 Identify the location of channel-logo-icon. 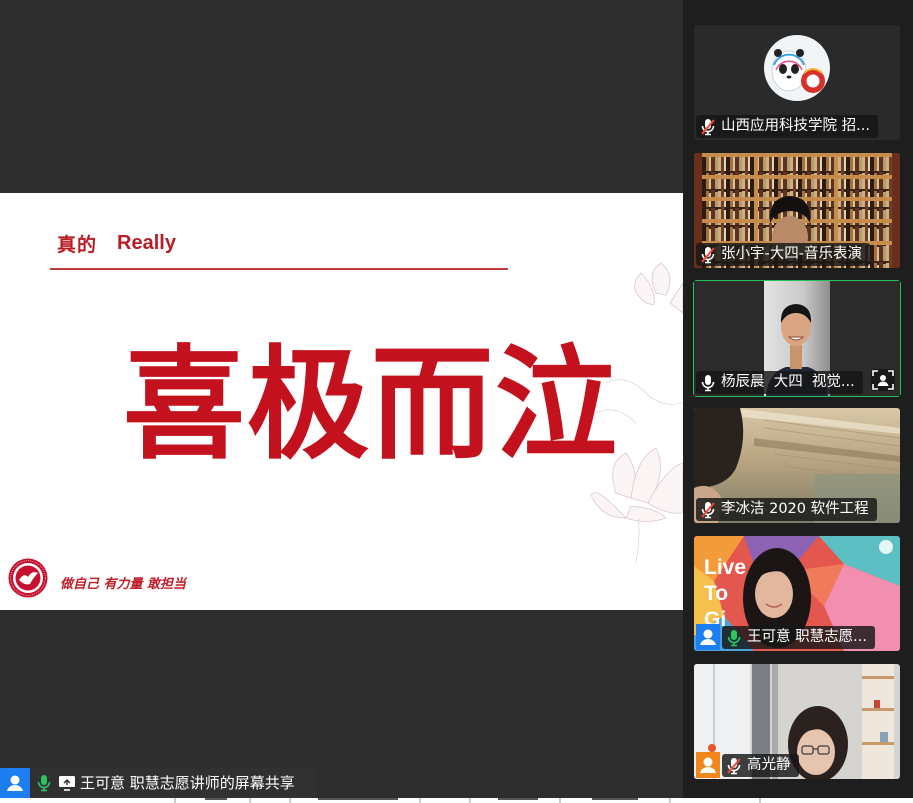
(886, 547).